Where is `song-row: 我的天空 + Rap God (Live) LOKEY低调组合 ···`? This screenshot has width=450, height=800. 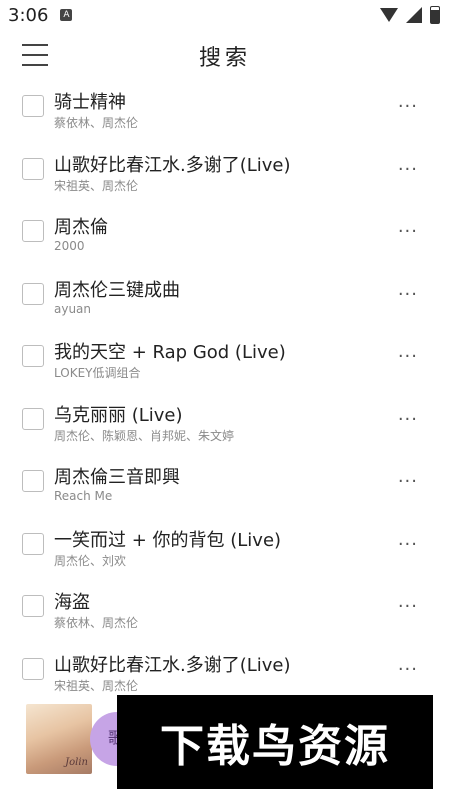
song-row: 我的天空 + Rap God (Live) LOKEY低调组合 ··· is located at coordinates (225, 363).